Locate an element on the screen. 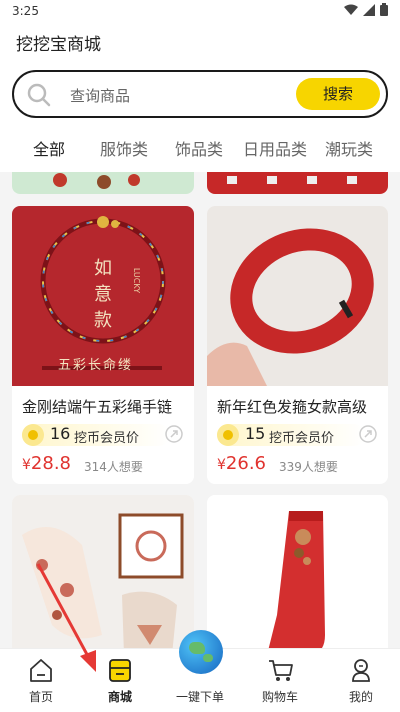 This screenshot has width=400, height=712. category-tabs: 全部 服饰类 饰品类 日用品类 潮玩类 is located at coordinates (200, 148).